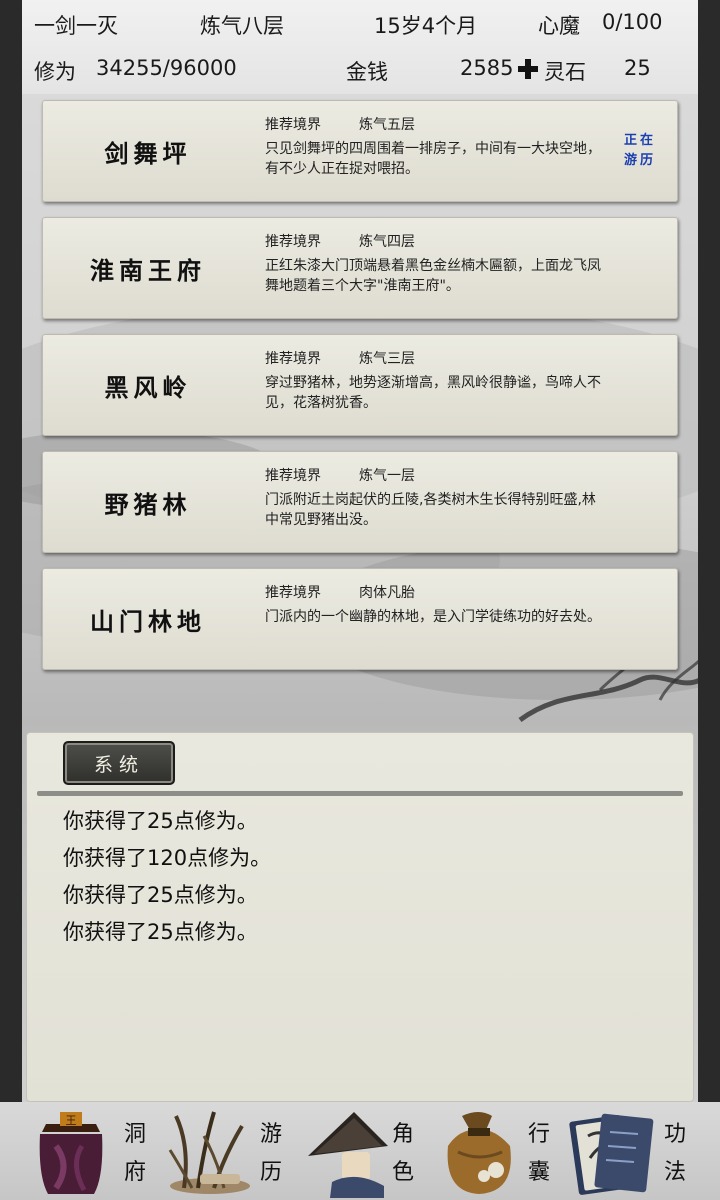  What do you see at coordinates (348, 1155) in the screenshot?
I see `character-hat-icon` at bounding box center [348, 1155].